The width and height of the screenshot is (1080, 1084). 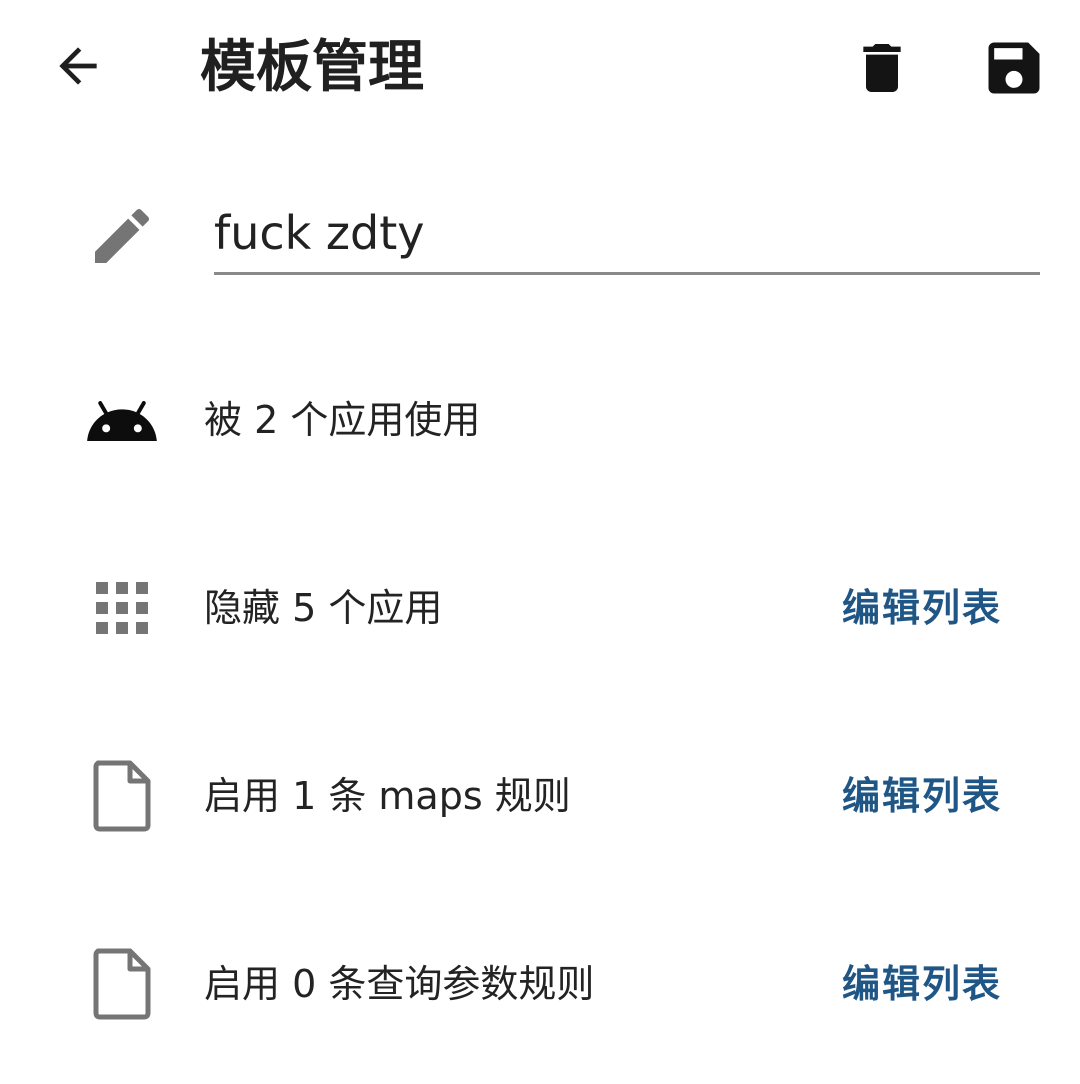 I want to click on template-name-input, so click(x=627, y=237).